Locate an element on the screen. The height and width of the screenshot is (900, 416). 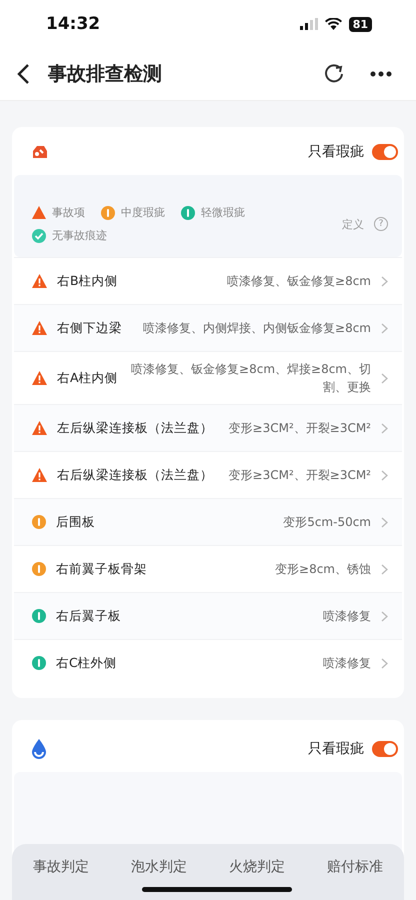
inspection-row: 右侧下边梁 喷漆修复、内侧焊接、内侧钣金修复≥8cm is located at coordinates (208, 327).